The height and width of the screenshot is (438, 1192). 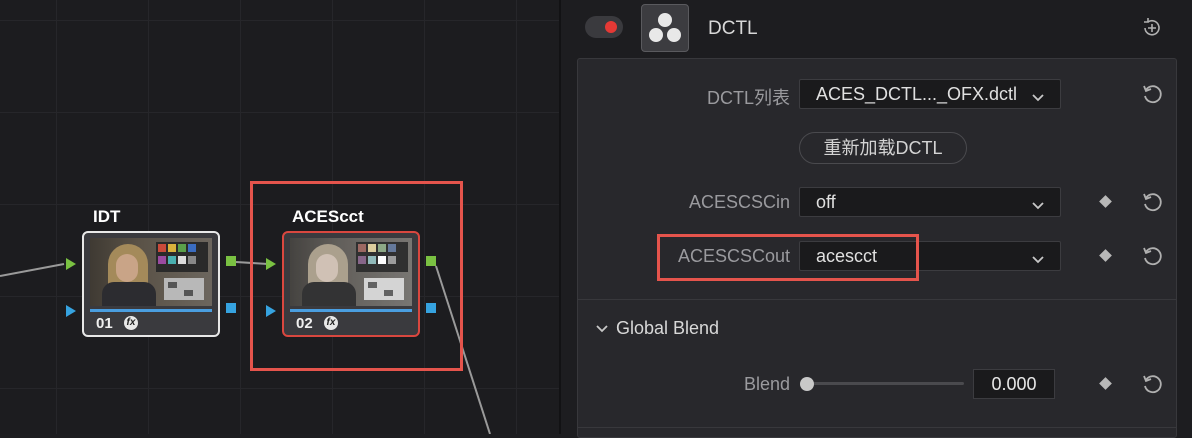 What do you see at coordinates (1152, 28) in the screenshot?
I see `add-preset-icon` at bounding box center [1152, 28].